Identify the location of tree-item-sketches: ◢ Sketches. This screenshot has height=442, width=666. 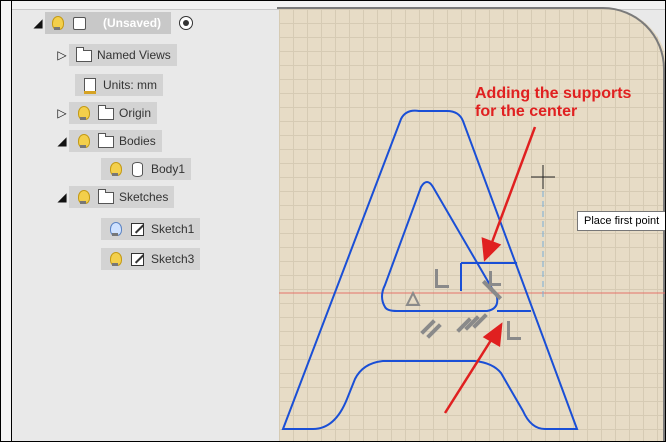
(115, 197).